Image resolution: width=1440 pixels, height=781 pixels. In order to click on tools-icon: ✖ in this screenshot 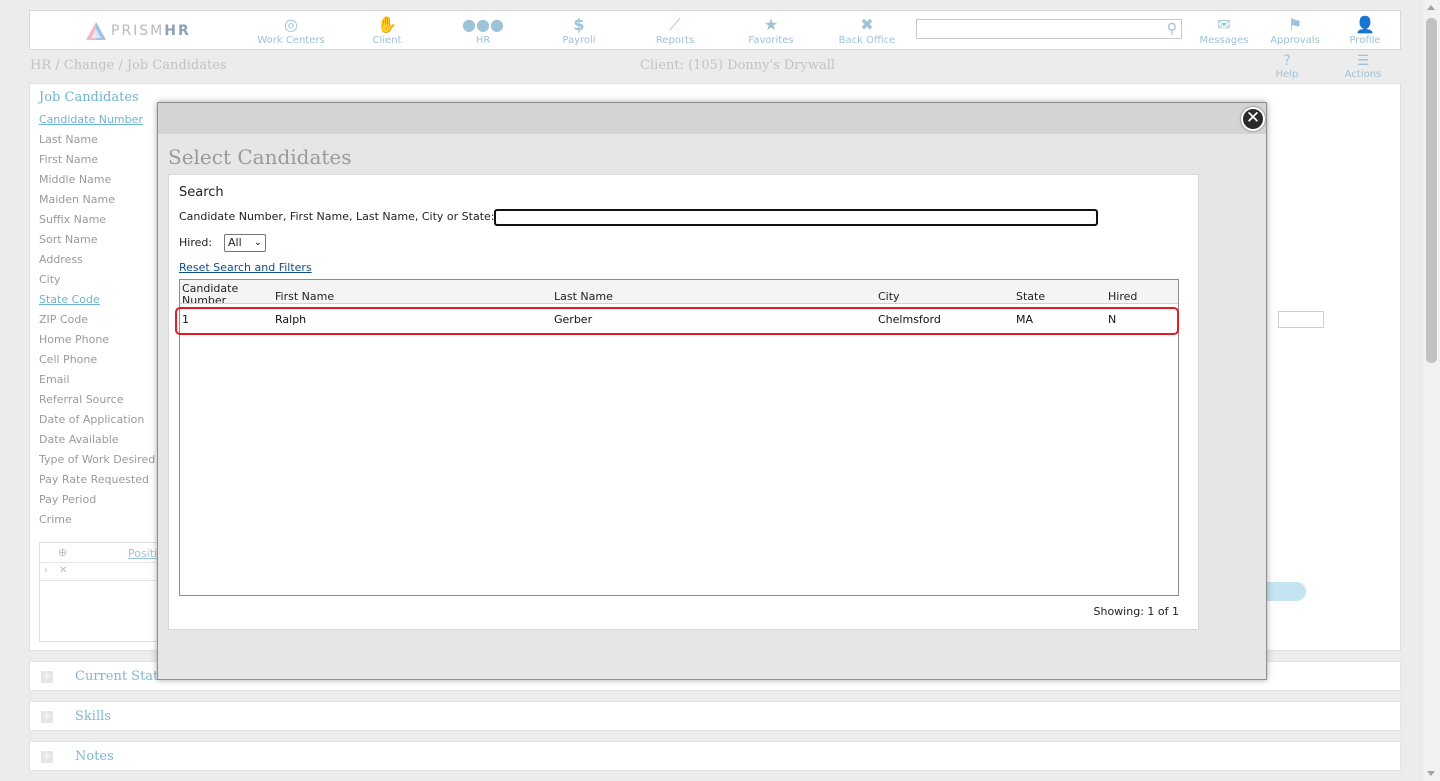, I will do `click(867, 24)`.